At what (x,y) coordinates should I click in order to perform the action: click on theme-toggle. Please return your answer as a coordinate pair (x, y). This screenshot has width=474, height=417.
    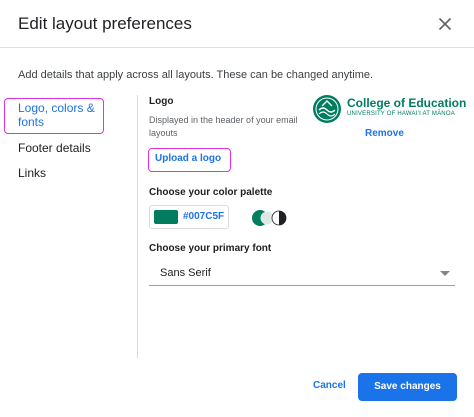
    Looking at the image, I should click on (270, 218).